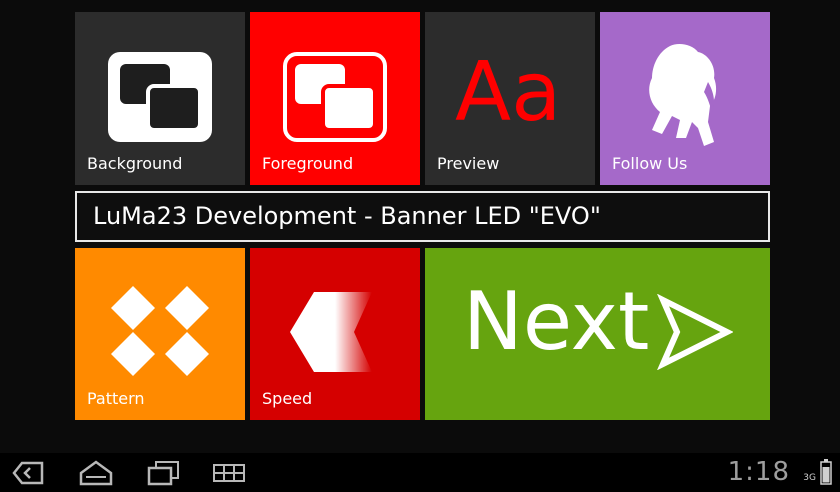 This screenshot has width=840, height=492. I want to click on figure-silhouette-icon, so click(683, 95).